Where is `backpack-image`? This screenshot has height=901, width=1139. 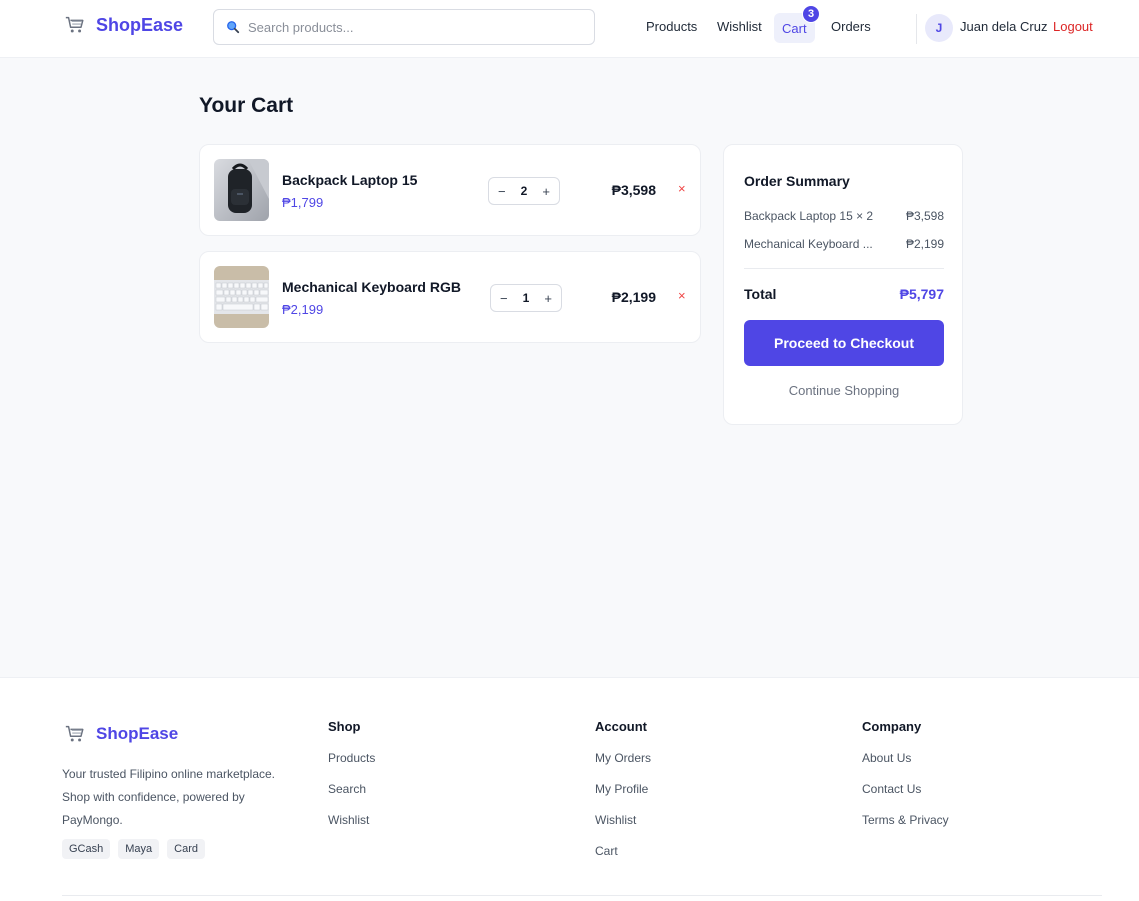 backpack-image is located at coordinates (241, 190).